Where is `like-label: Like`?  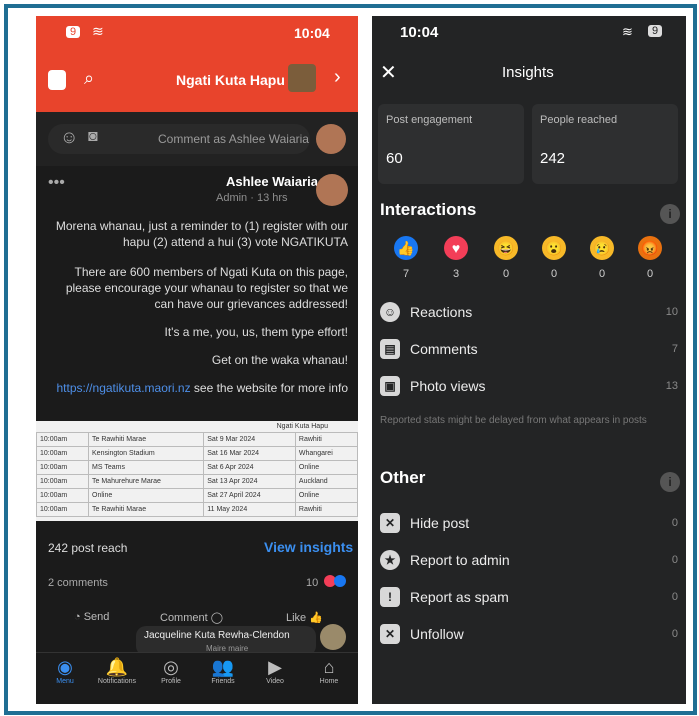 like-label: Like is located at coordinates (296, 618).